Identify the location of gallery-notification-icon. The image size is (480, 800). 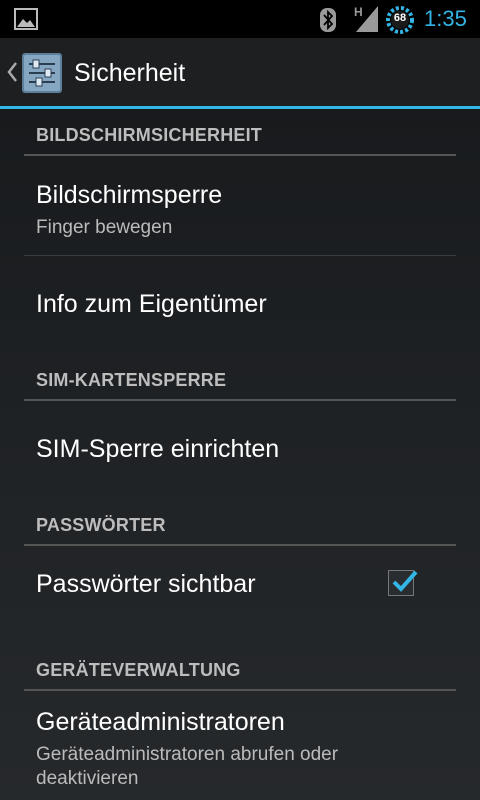
(26, 19).